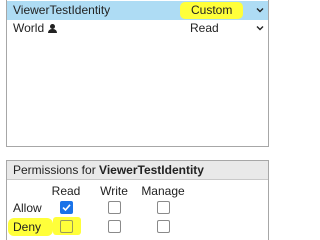 This screenshot has height=240, width=320. I want to click on permissions-panel-header: Permissions for ViewerTestIdentity, so click(137, 170).